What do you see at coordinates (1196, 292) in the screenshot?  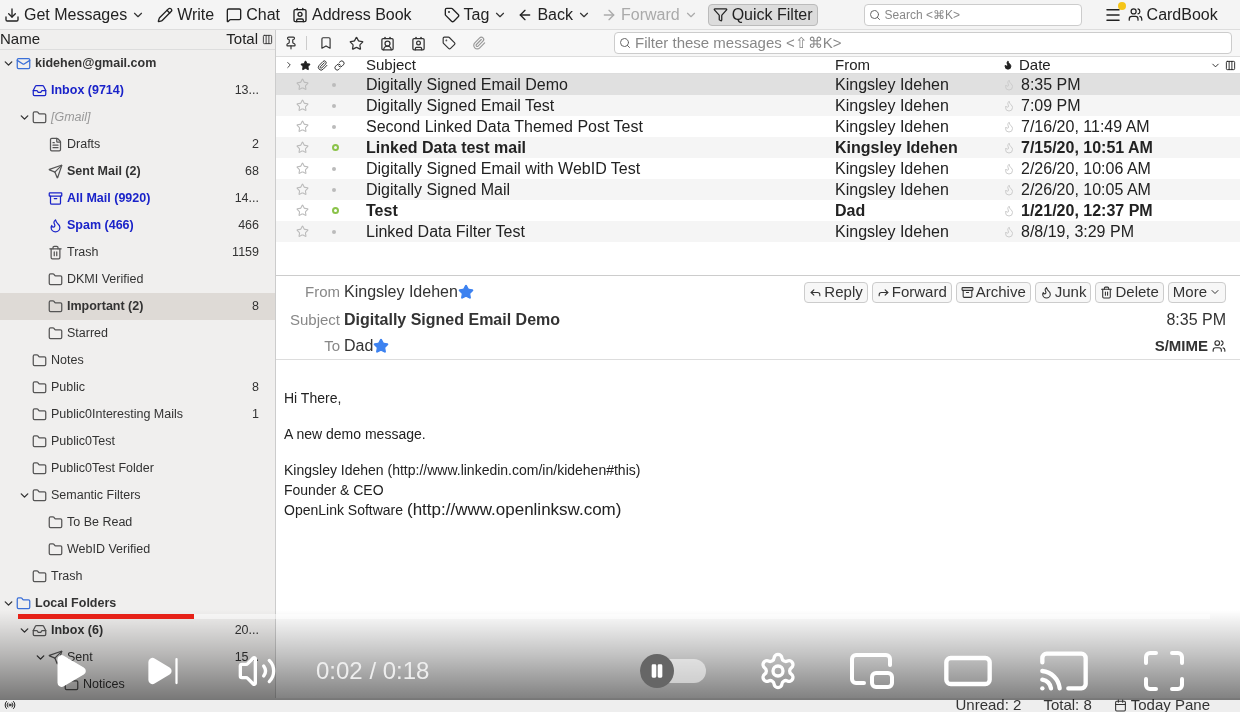 I see `action-button: More` at bounding box center [1196, 292].